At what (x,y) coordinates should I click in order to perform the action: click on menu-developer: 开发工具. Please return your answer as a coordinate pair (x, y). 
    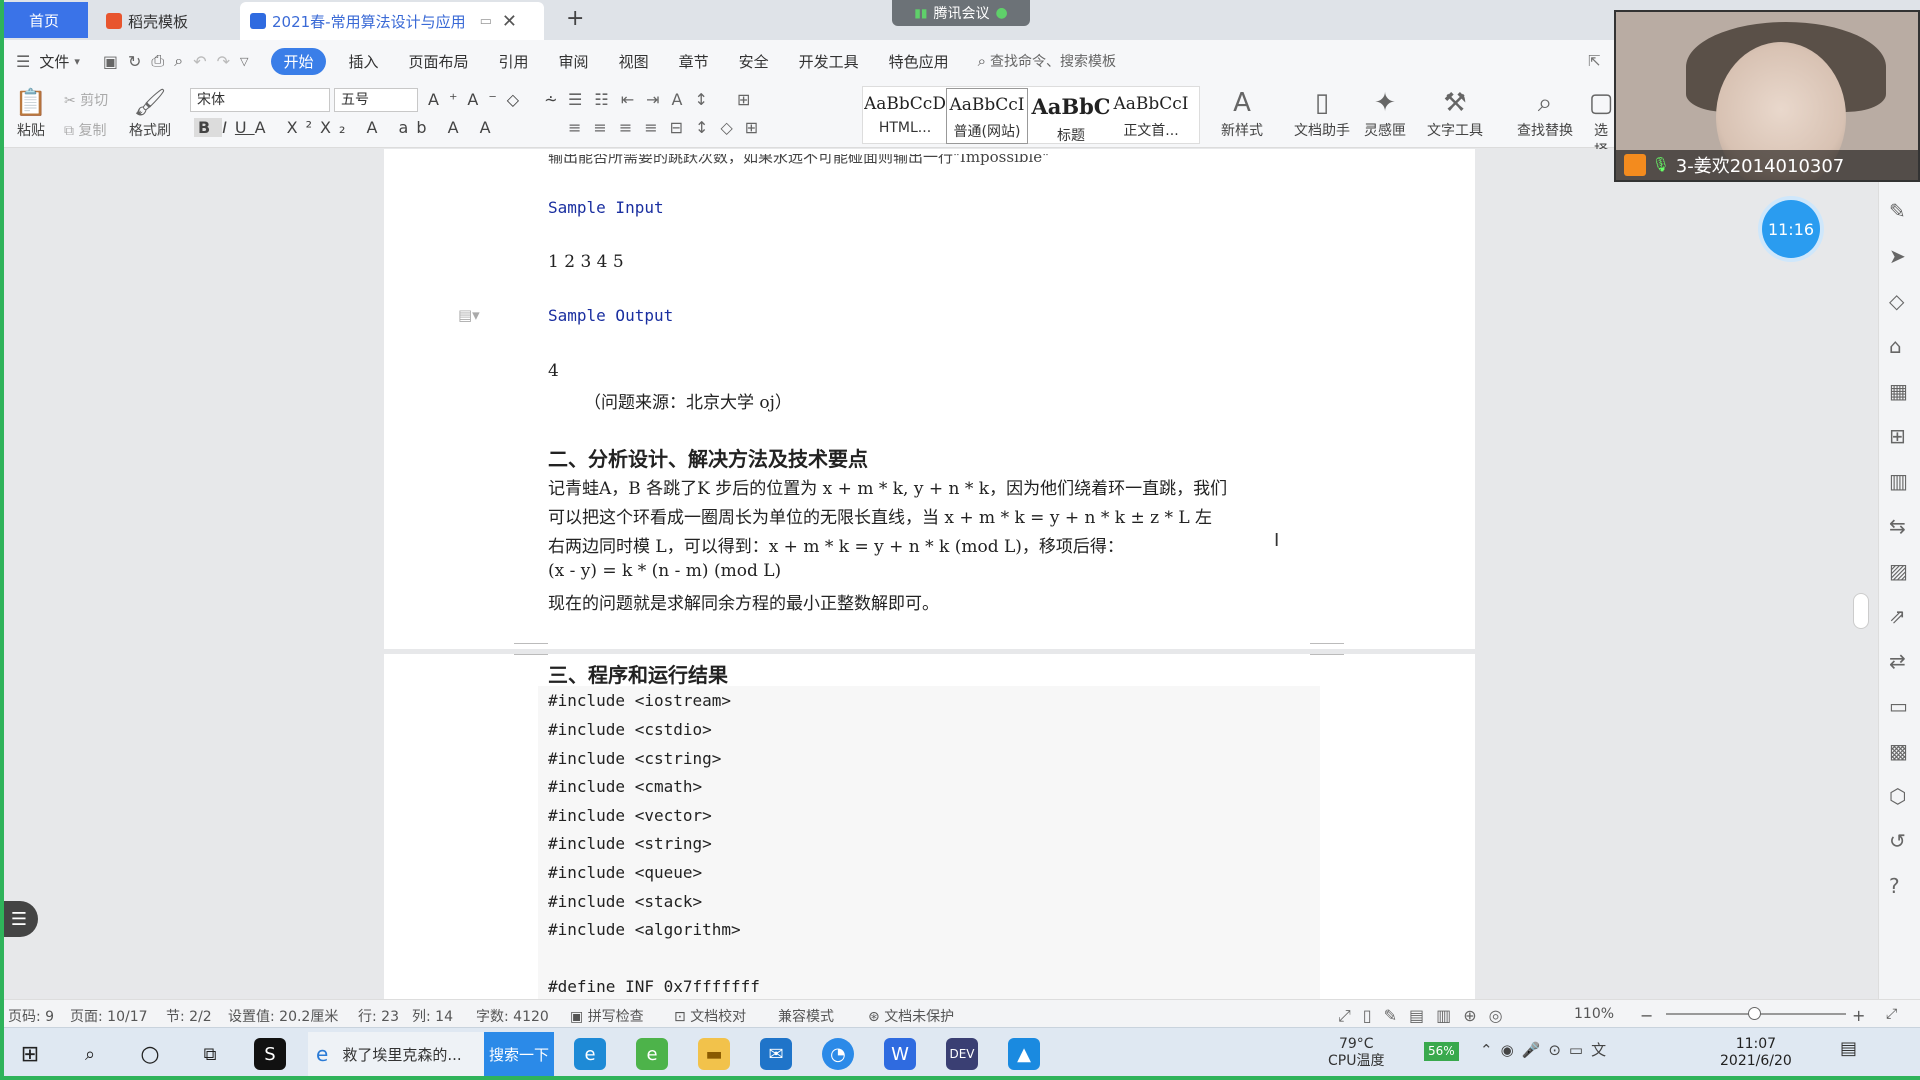
    Looking at the image, I should click on (829, 61).